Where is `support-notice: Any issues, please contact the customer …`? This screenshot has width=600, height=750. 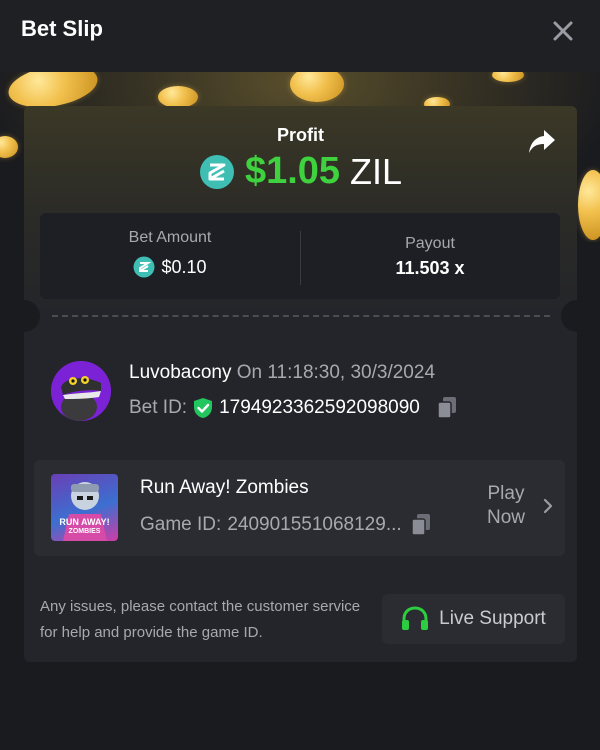 support-notice: Any issues, please contact the customer … is located at coordinates (200, 619).